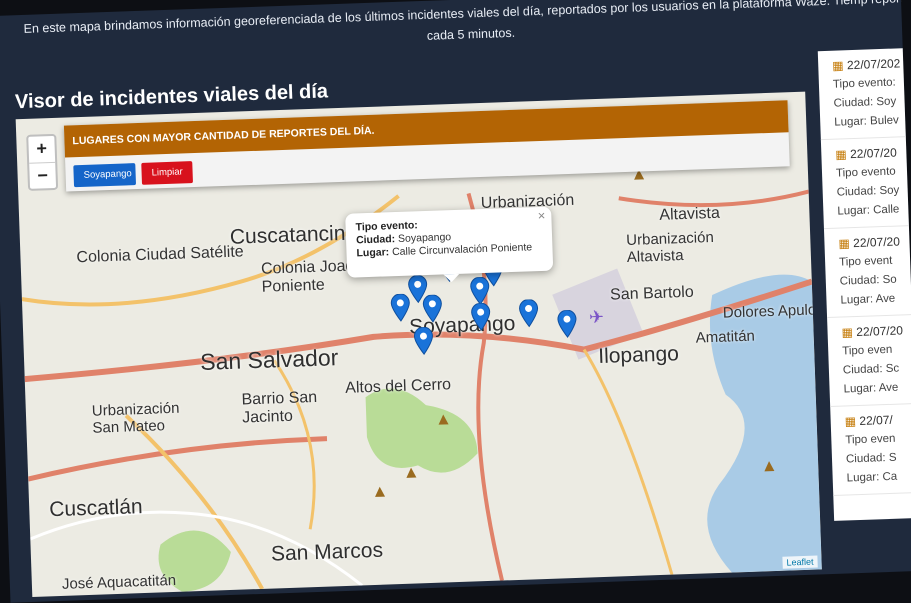  I want to click on place-label: Urbanización Altavista, so click(670, 247).